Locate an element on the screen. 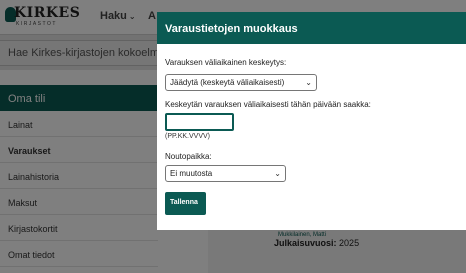 Image resolution: width=466 pixels, height=273 pixels. dialog-title: Varaustietojen muokkaus is located at coordinates (311, 28).